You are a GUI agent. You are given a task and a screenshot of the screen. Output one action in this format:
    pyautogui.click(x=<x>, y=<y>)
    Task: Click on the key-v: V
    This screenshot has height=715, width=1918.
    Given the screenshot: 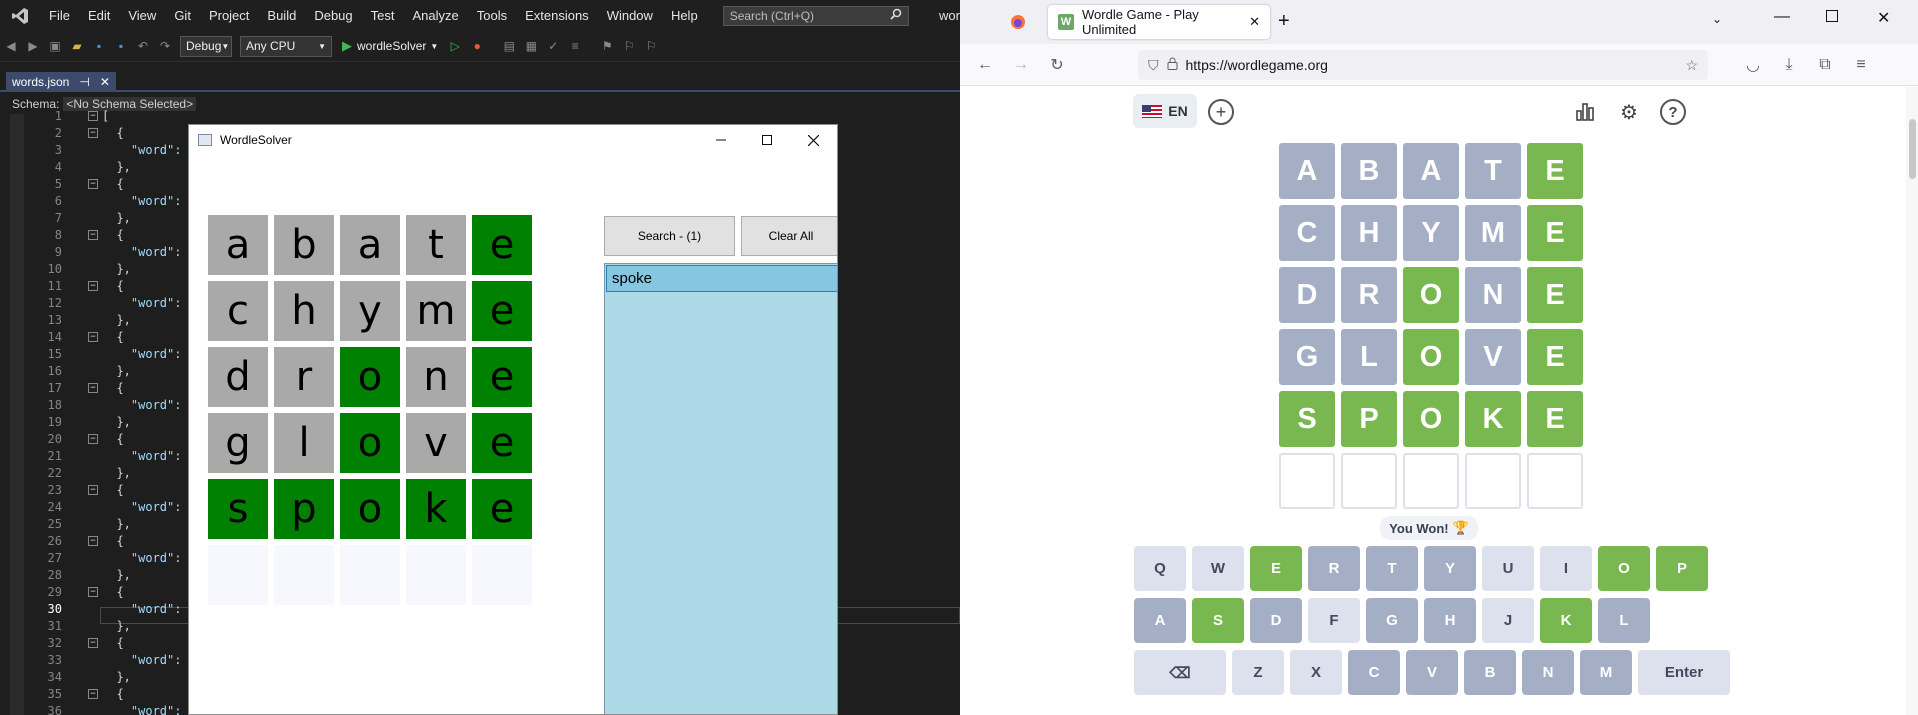 What is the action you would take?
    pyautogui.click(x=1432, y=672)
    